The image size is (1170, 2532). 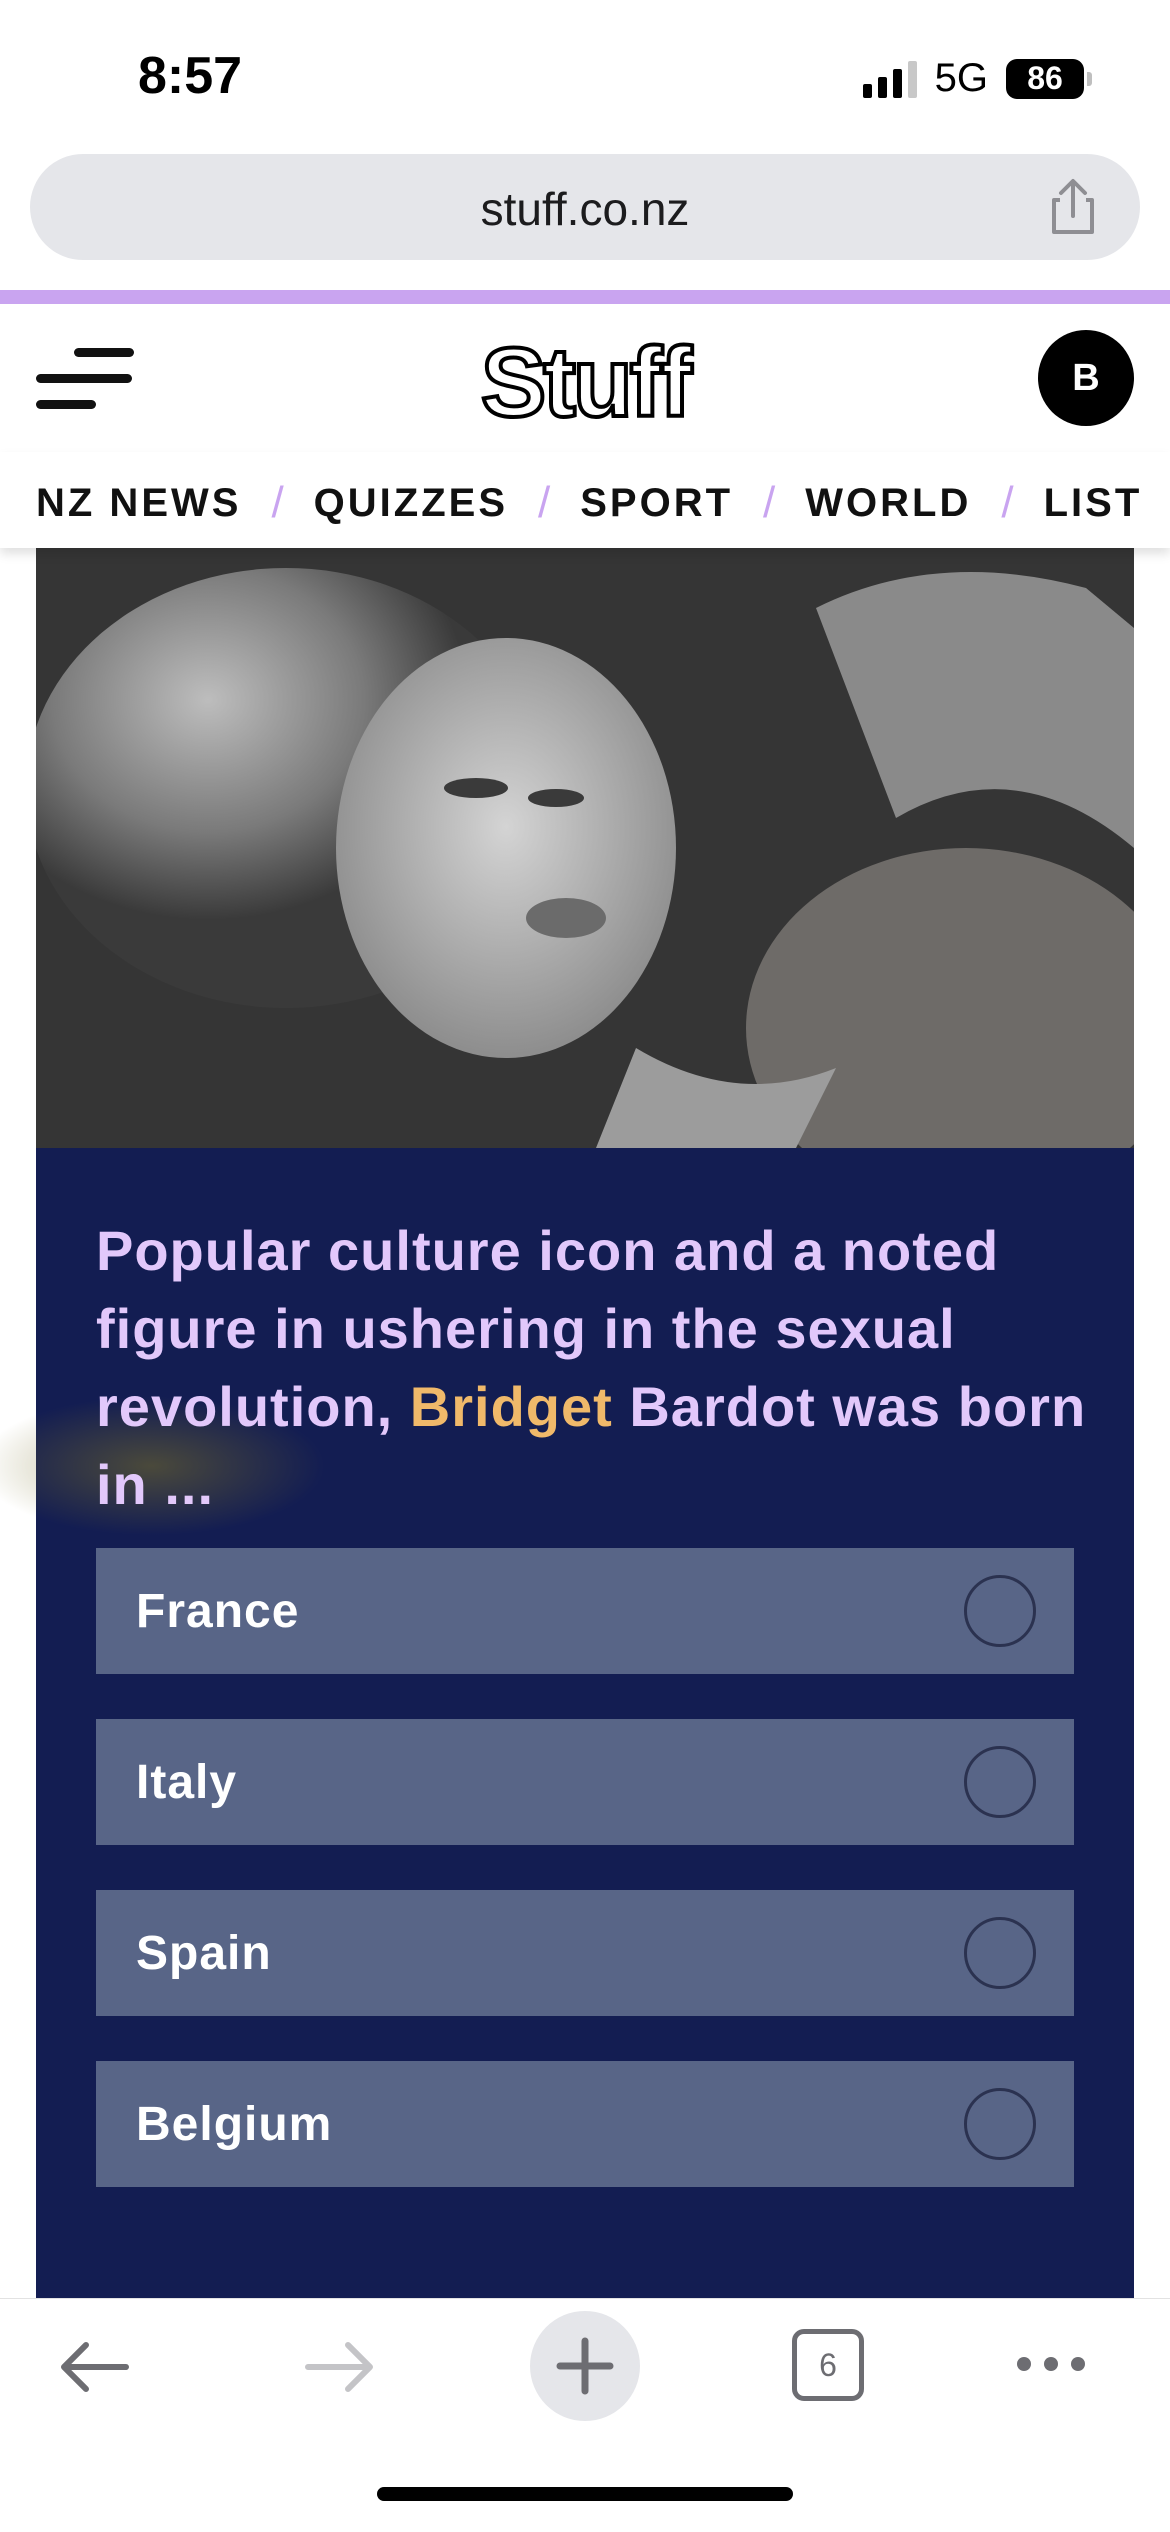 What do you see at coordinates (234, 2124) in the screenshot?
I see `answer-label: Belgium` at bounding box center [234, 2124].